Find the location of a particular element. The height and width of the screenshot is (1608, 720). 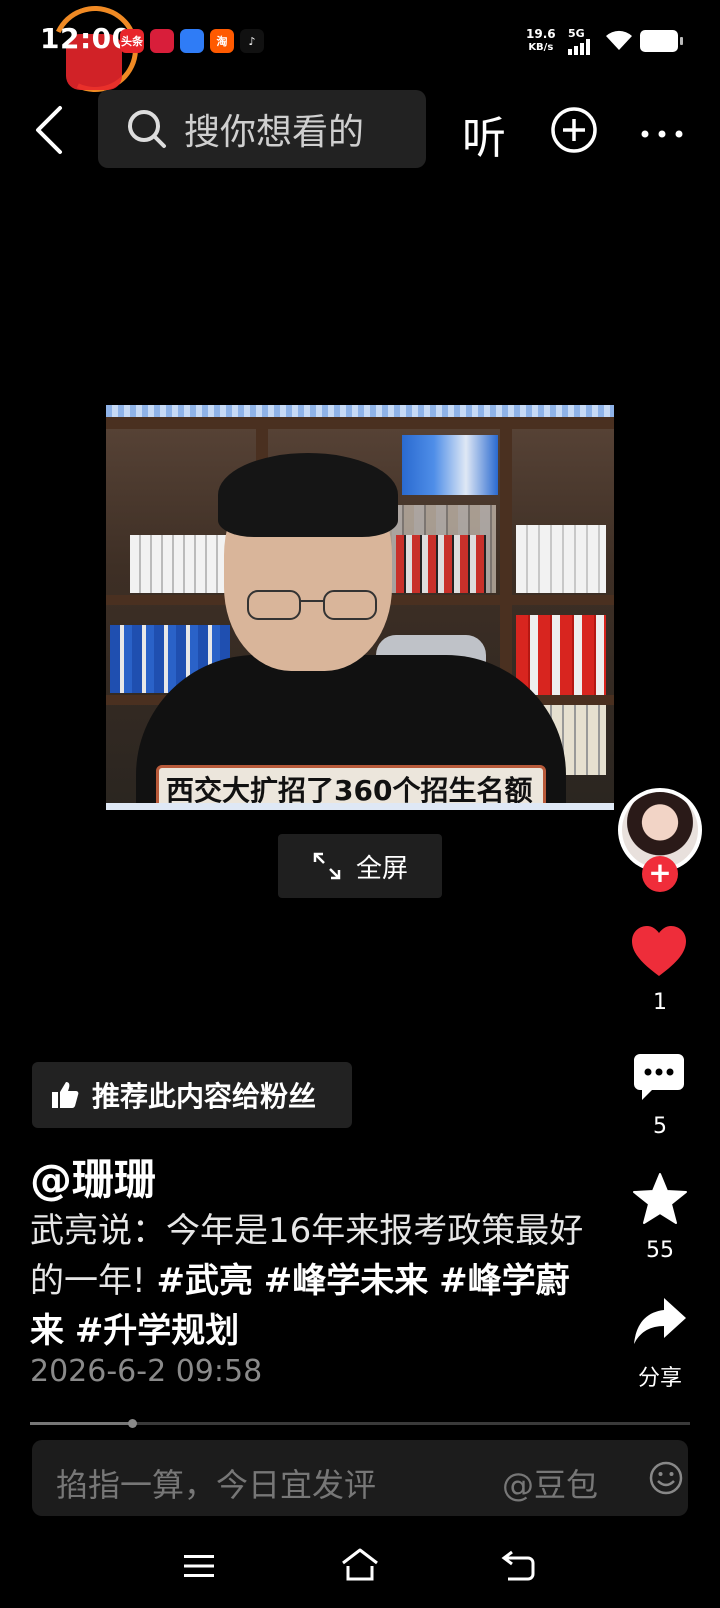

hashtag: #峰学未来 is located at coordinates (346, 1281).